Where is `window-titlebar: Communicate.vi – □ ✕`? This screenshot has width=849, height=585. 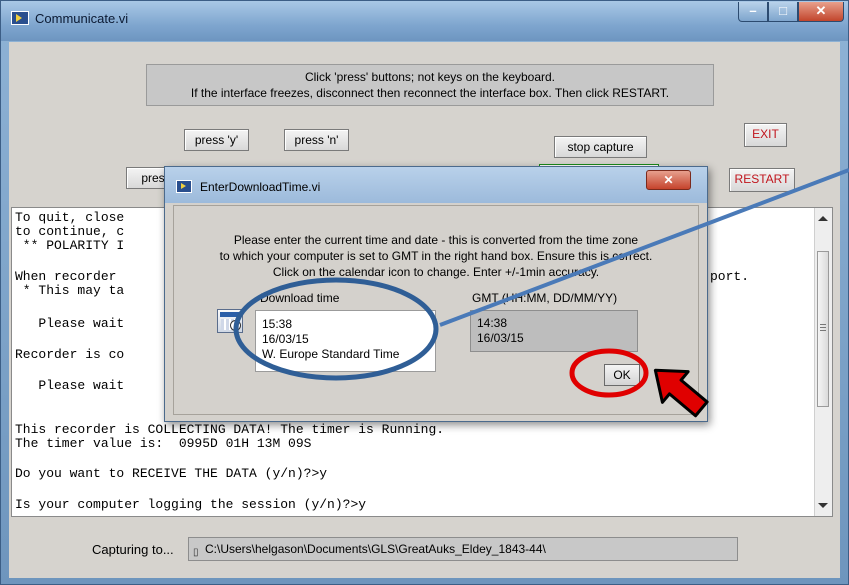 window-titlebar: Communicate.vi – □ ✕ is located at coordinates (424, 21).